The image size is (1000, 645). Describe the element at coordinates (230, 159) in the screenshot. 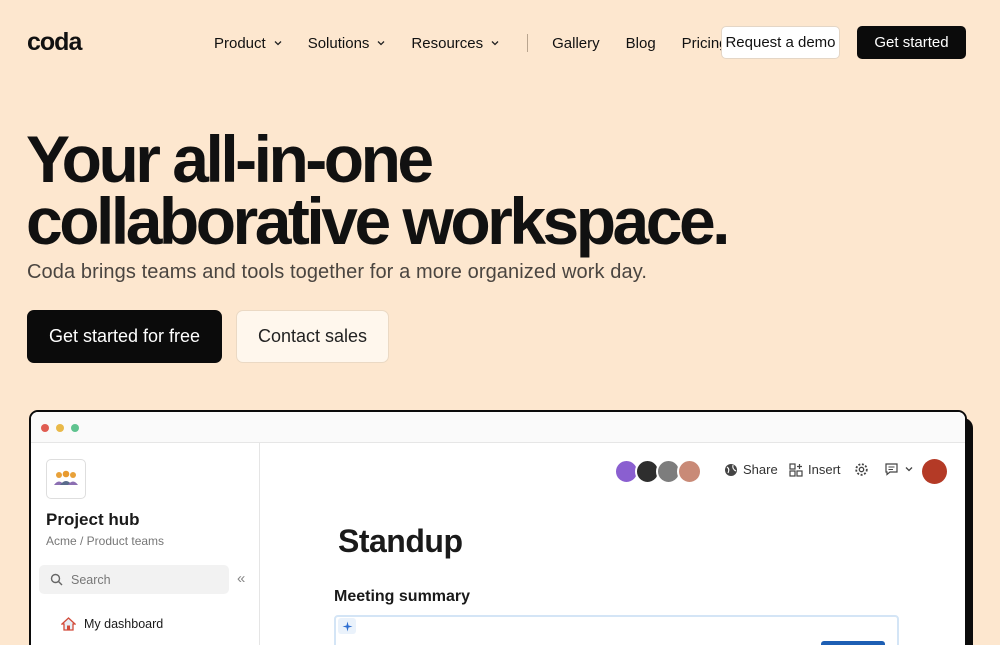

I see `hero-title-line-1: Your all-in-one` at that location.